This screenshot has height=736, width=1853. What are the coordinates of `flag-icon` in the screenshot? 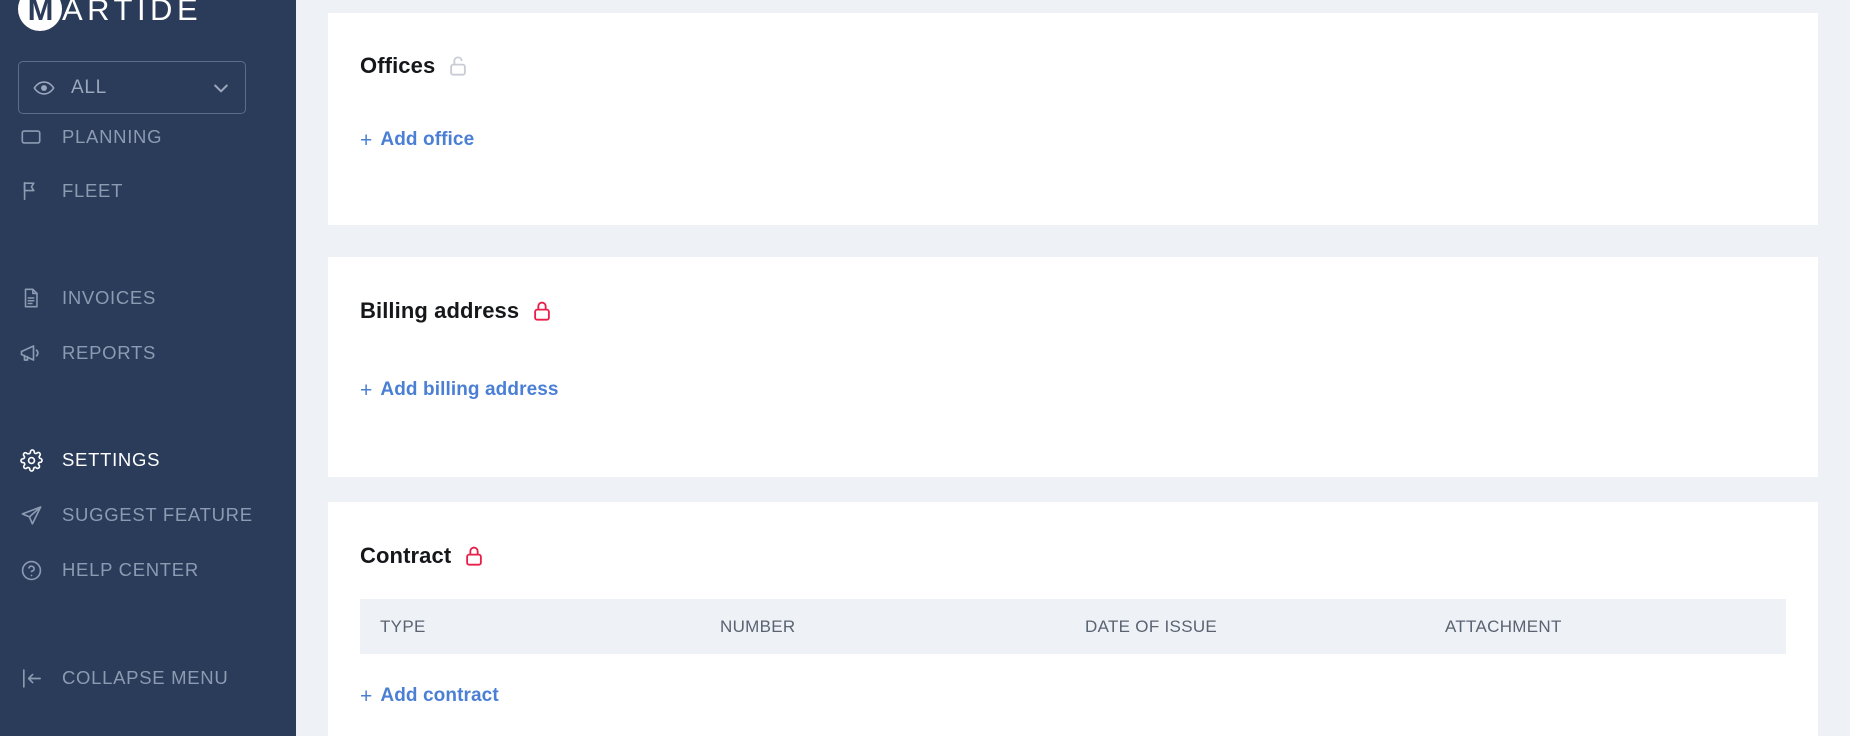 It's located at (31, 191).